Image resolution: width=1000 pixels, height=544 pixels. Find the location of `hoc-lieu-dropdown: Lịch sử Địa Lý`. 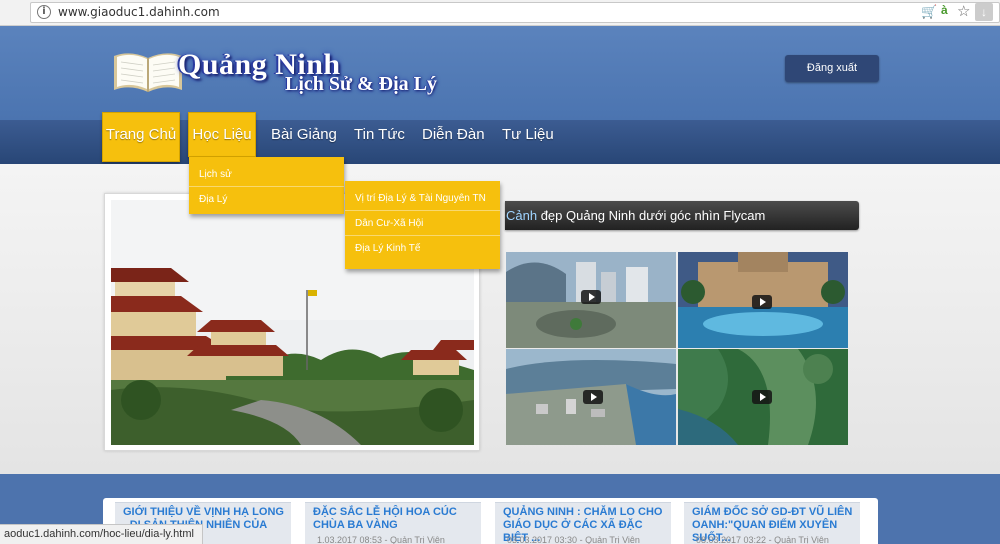

hoc-lieu-dropdown: Lịch sử Địa Lý is located at coordinates (266, 185).